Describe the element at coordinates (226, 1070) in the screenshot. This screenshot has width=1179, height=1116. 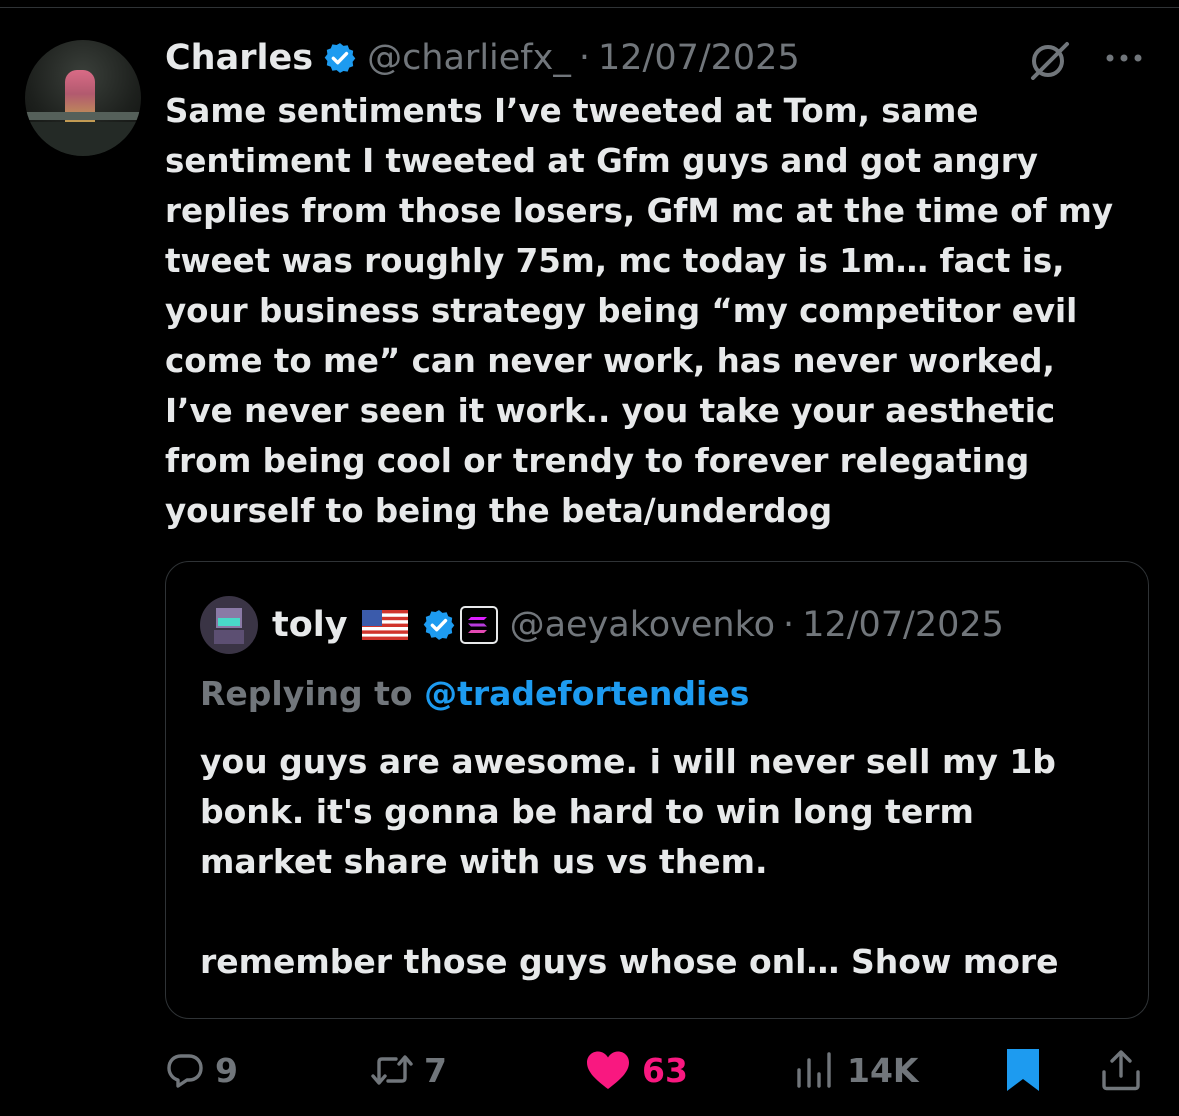
I see `reply-count: 9` at that location.